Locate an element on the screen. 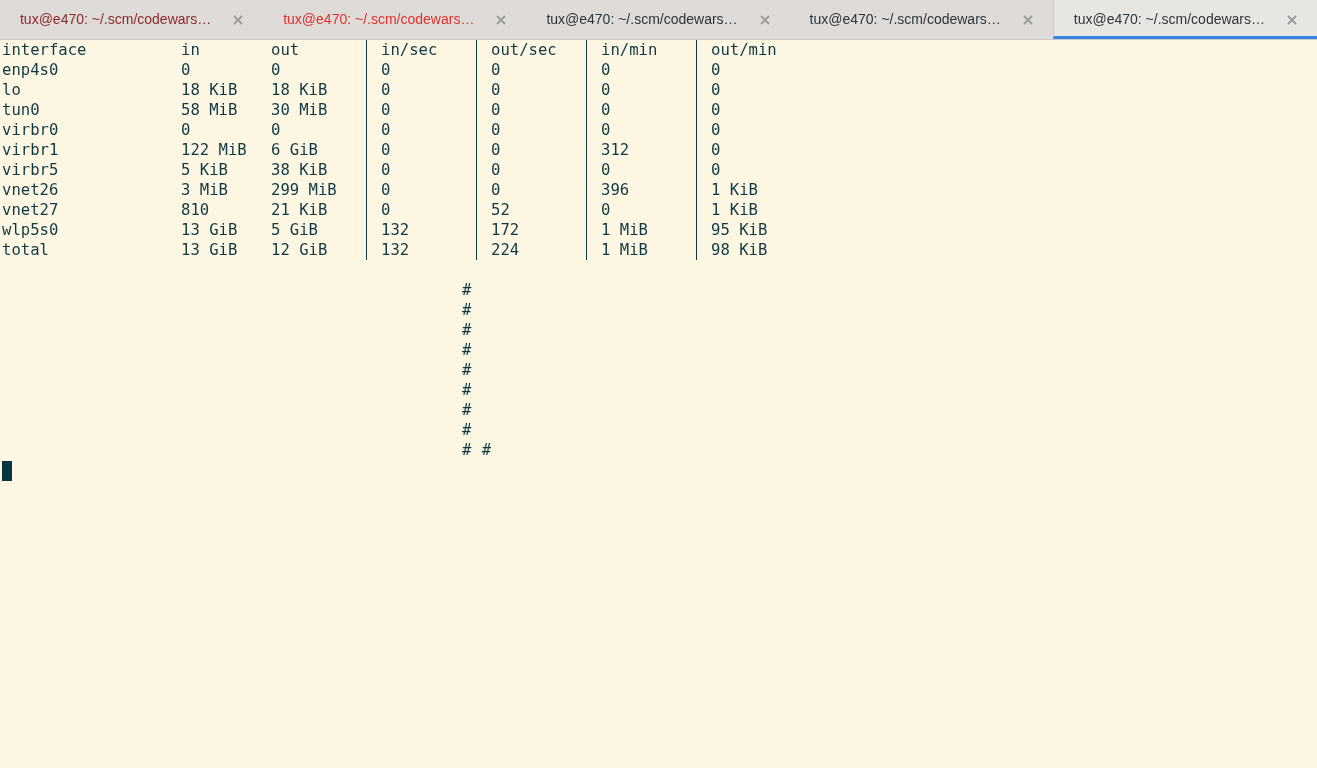 Image resolution: width=1317 pixels, height=768 pixels. table-cell: wlp5s0 is located at coordinates (30, 230).